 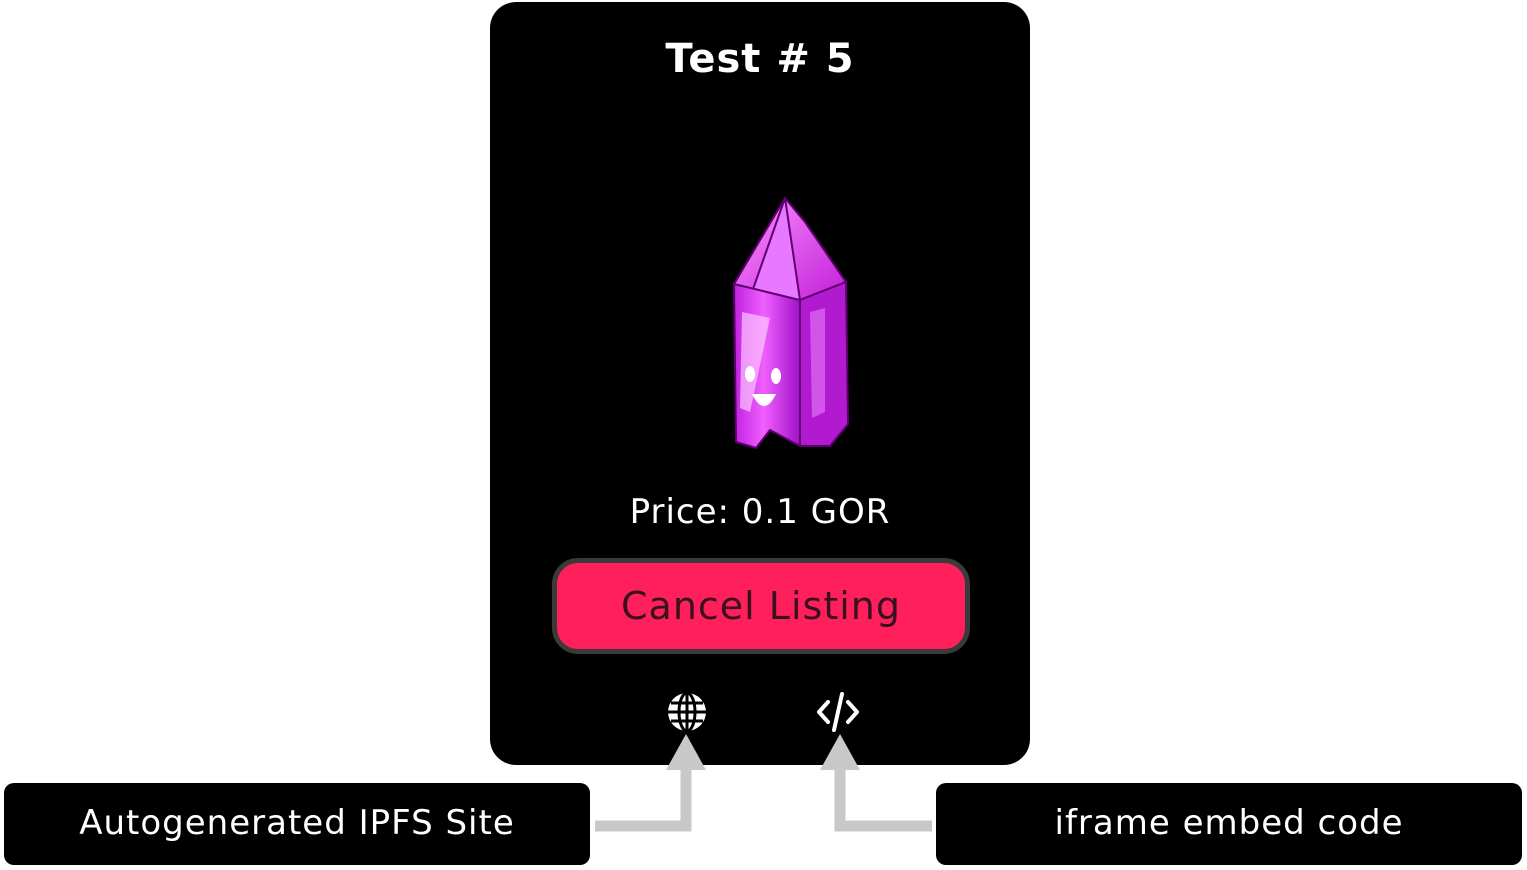 I want to click on globe-icon, so click(x=687, y=712).